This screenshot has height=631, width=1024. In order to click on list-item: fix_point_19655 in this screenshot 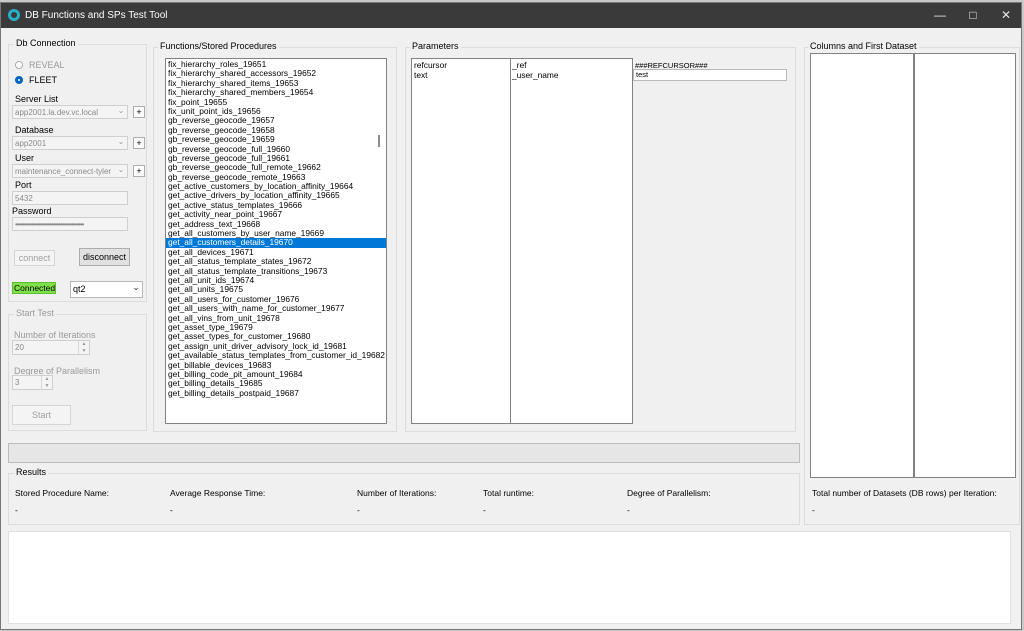, I will do `click(276, 102)`.